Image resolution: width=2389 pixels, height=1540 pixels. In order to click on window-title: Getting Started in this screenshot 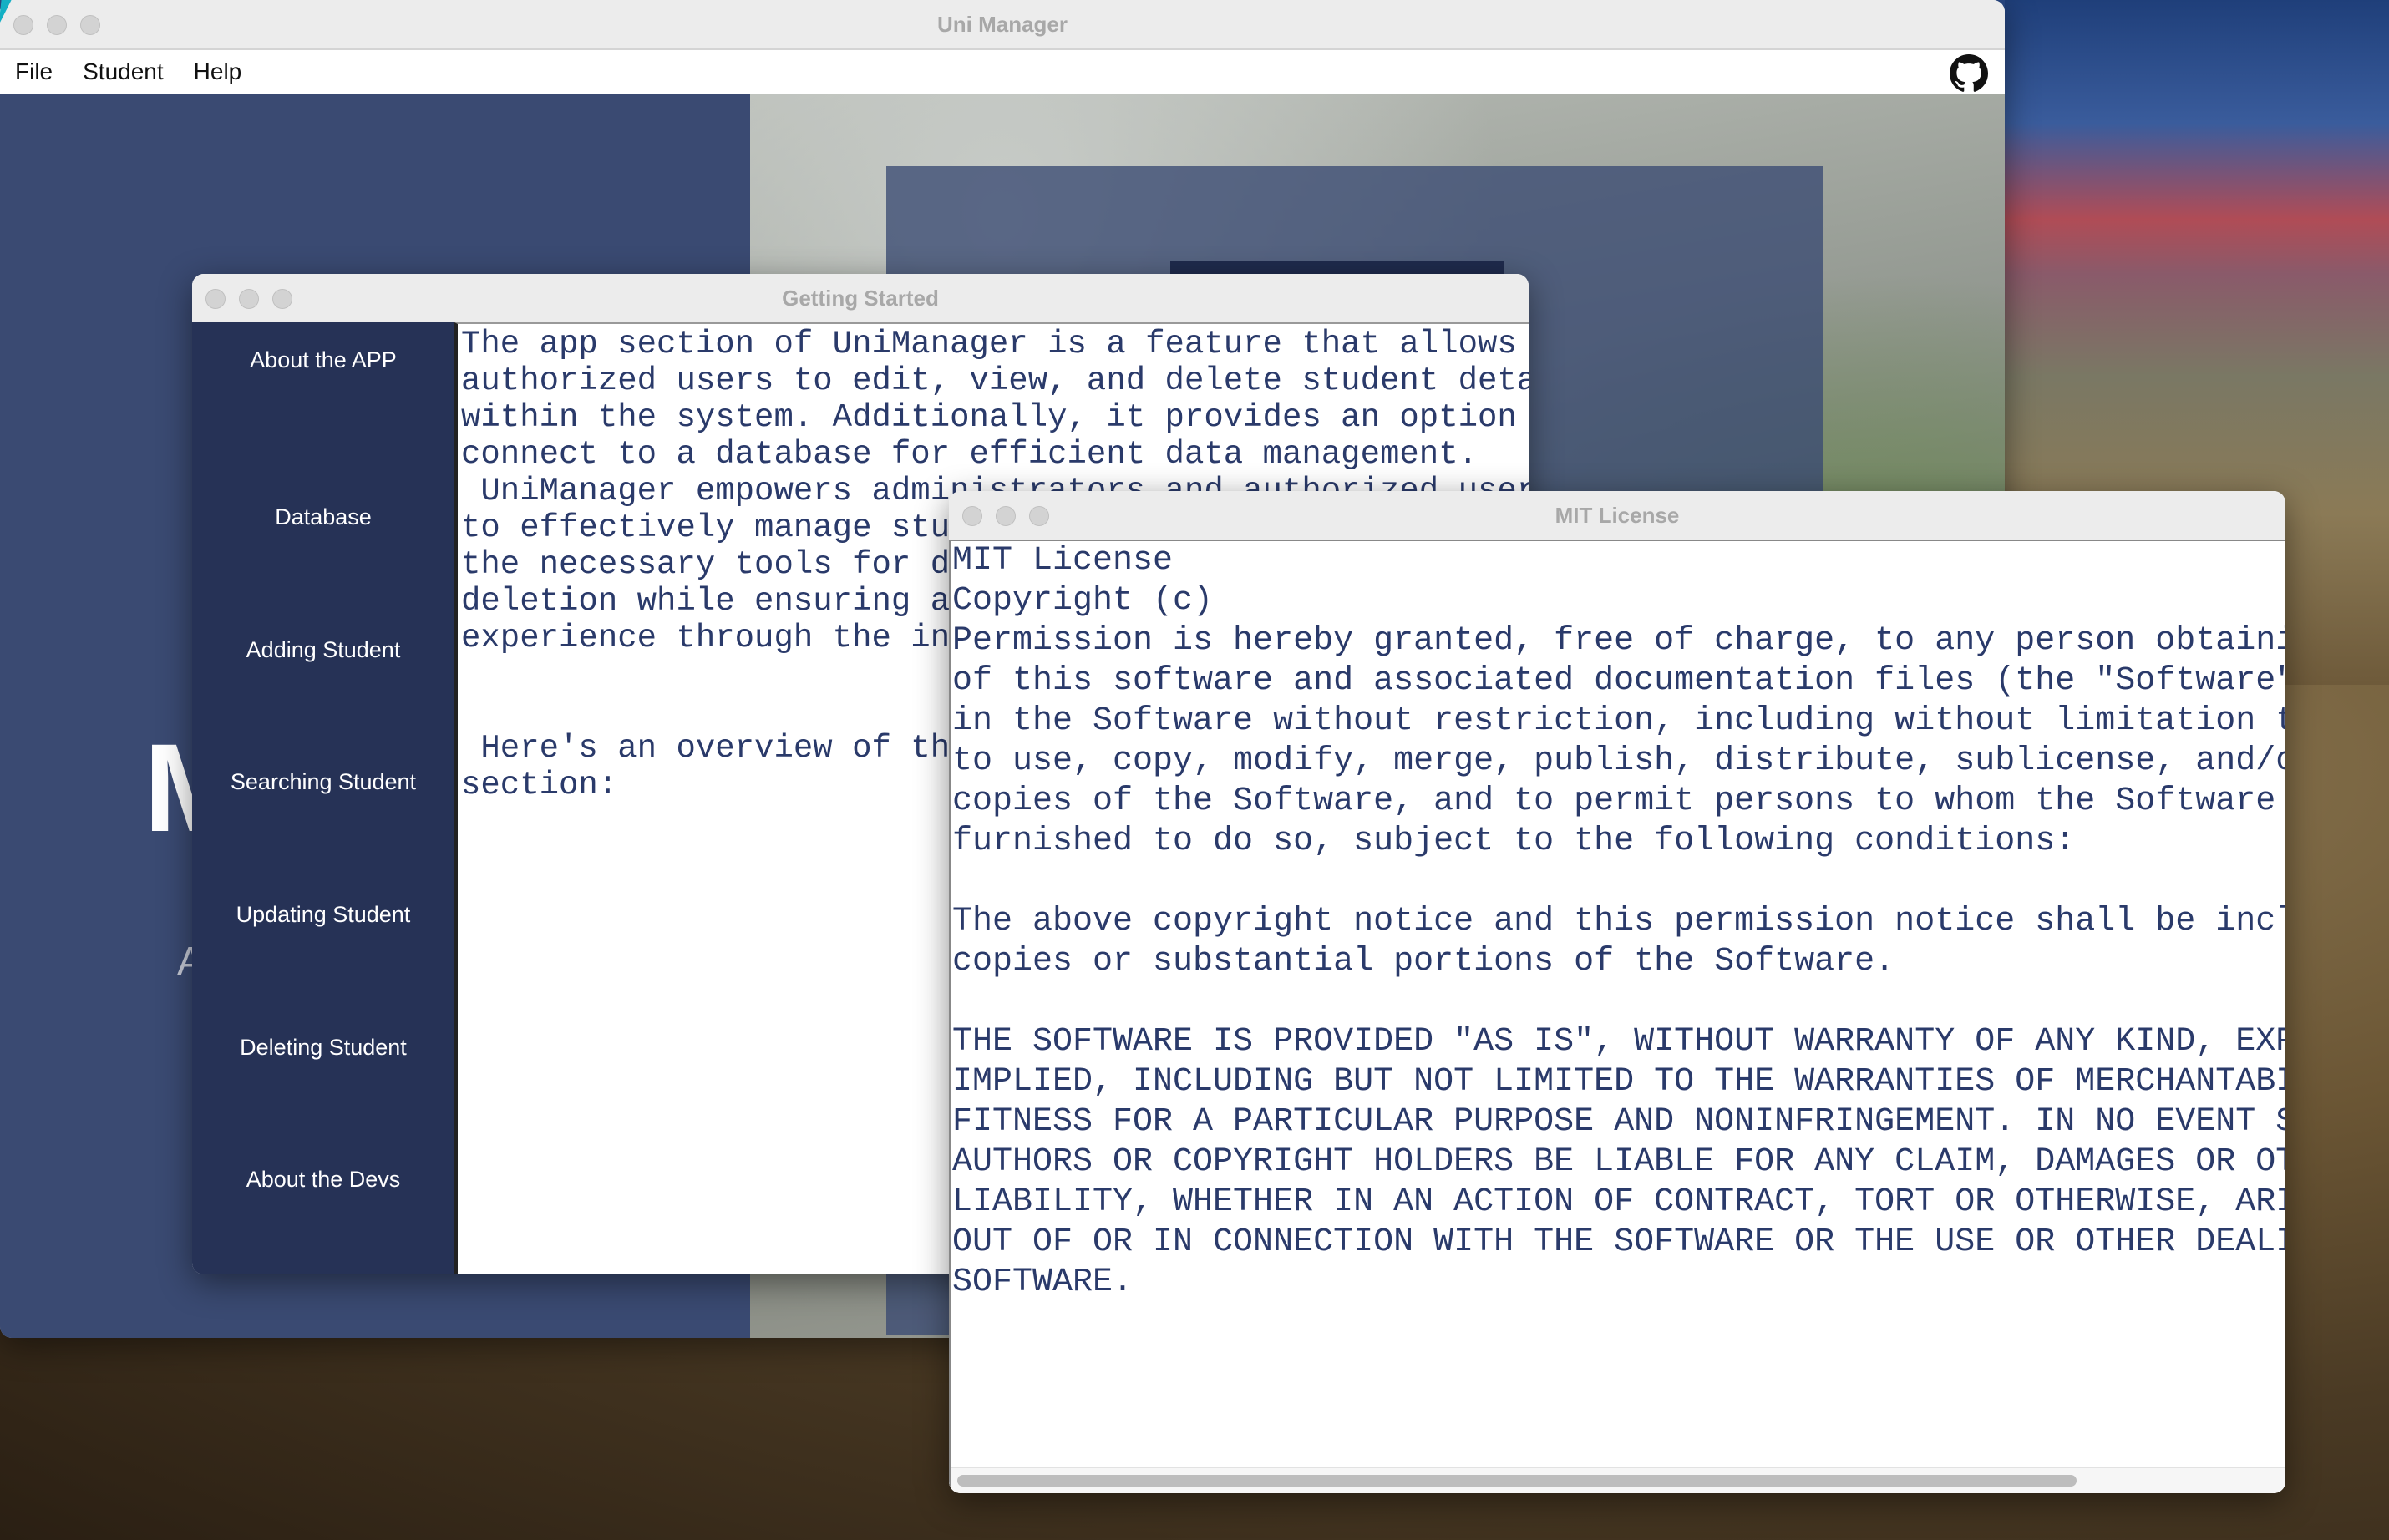, I will do `click(860, 298)`.